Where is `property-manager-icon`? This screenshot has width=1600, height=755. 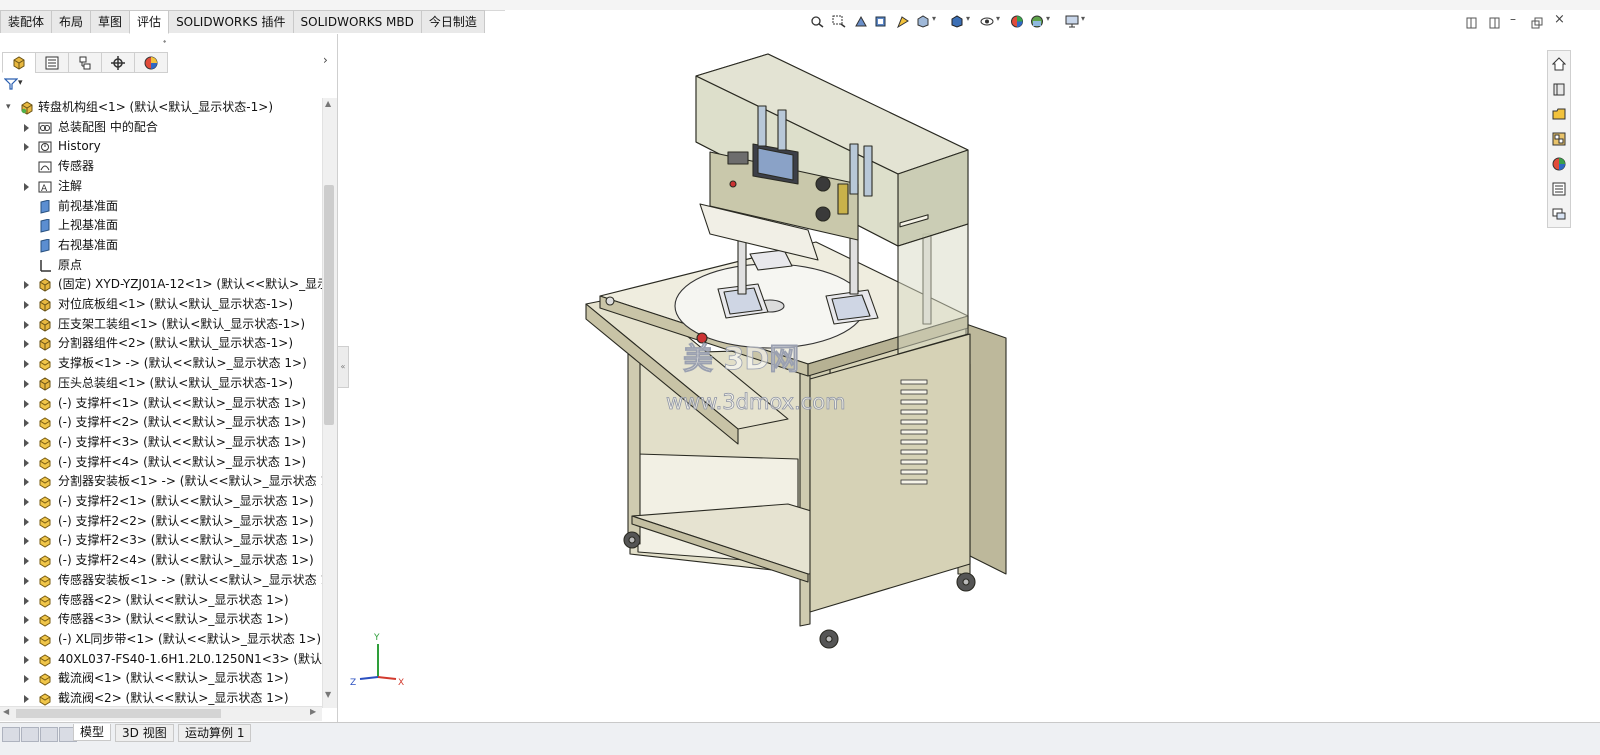 property-manager-icon is located at coordinates (52, 62).